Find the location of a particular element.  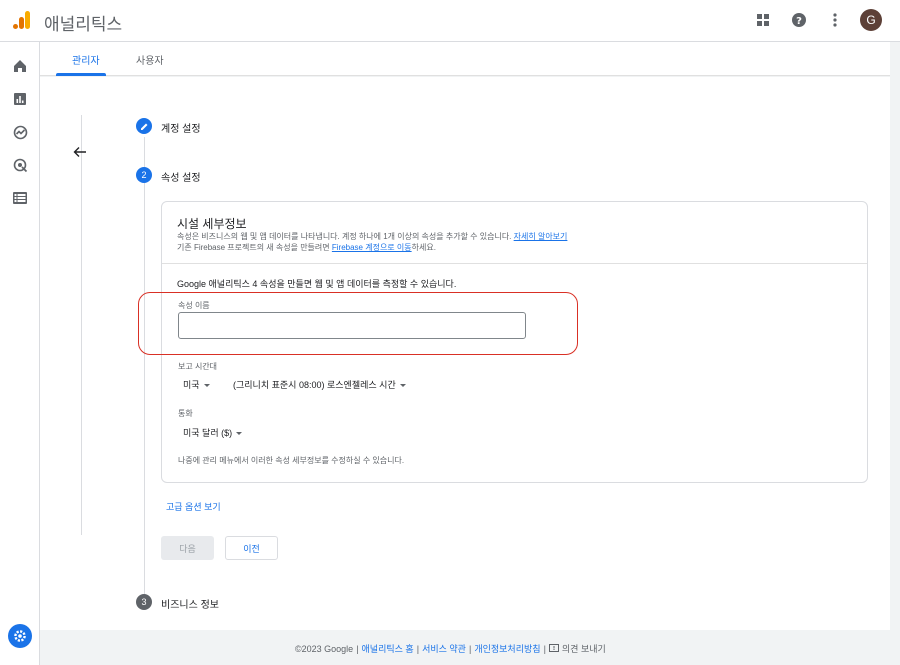

analytics-home-link: 애널리틱스 홈 is located at coordinates (388, 648).